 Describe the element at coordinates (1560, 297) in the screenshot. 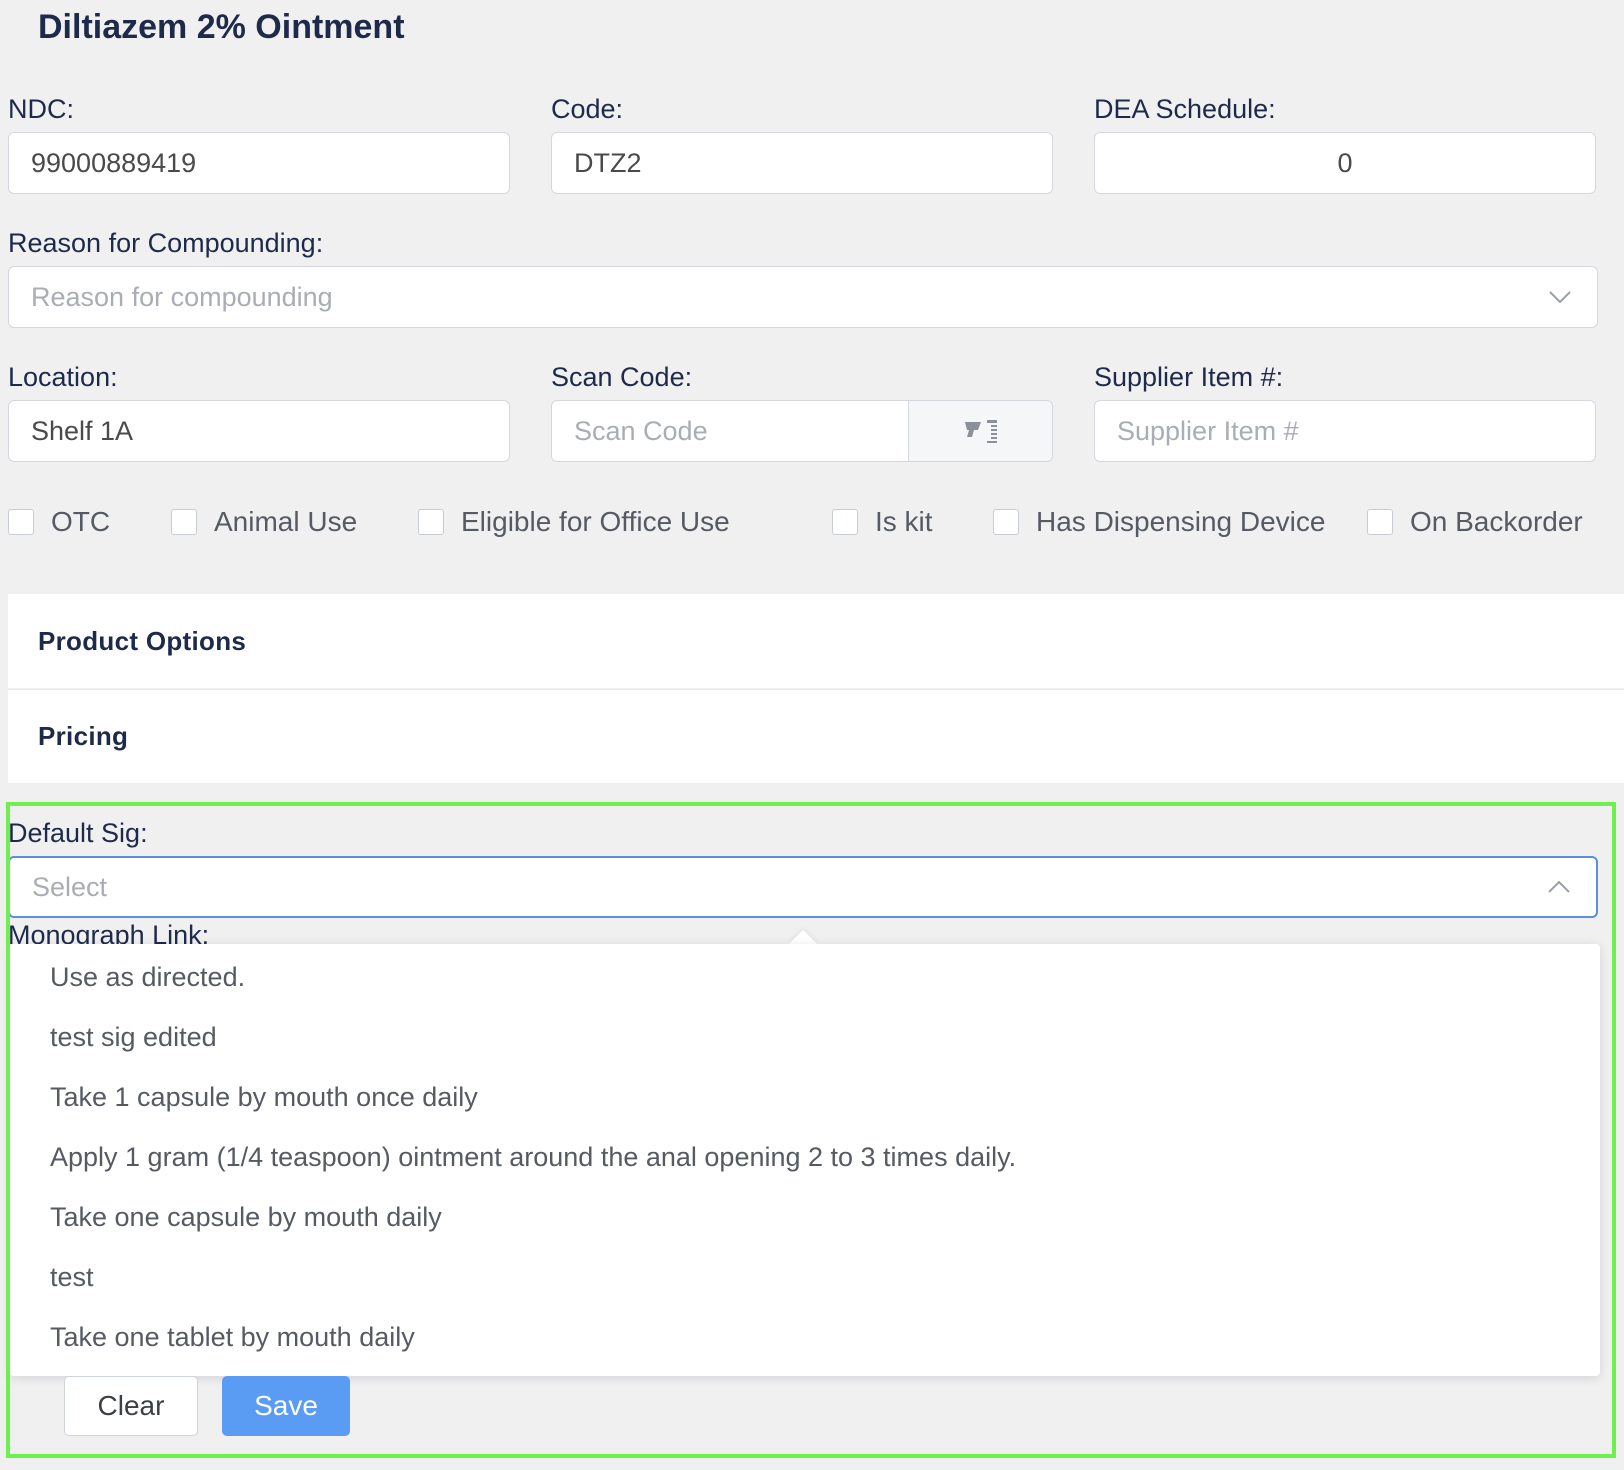

I see `chevron-down-icon` at that location.